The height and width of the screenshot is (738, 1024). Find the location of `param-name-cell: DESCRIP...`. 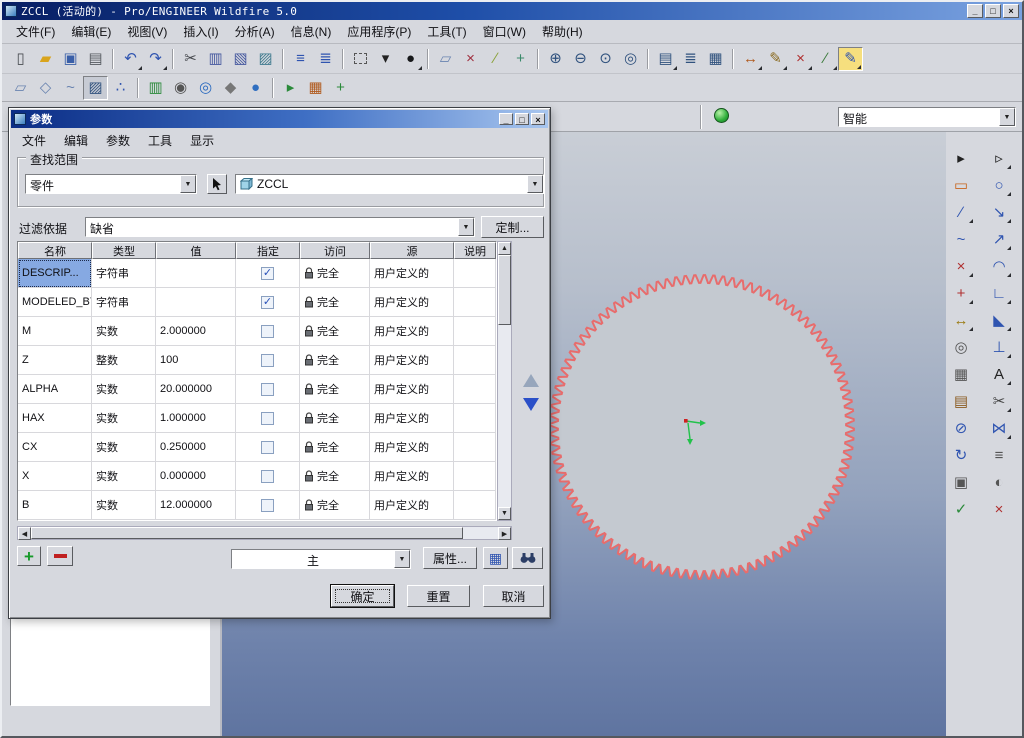

param-name-cell: DESCRIP... is located at coordinates (55, 273).